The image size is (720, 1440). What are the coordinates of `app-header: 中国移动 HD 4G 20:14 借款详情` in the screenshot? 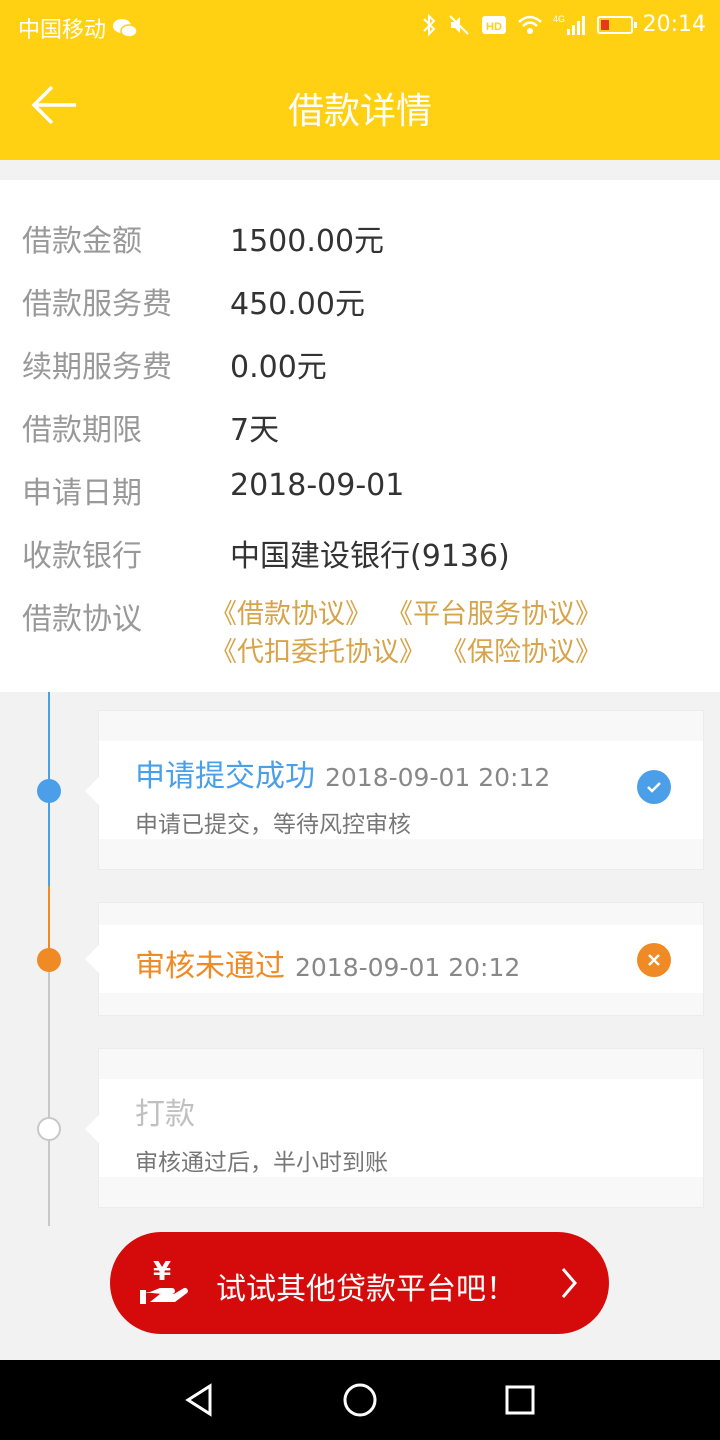 It's located at (360, 80).